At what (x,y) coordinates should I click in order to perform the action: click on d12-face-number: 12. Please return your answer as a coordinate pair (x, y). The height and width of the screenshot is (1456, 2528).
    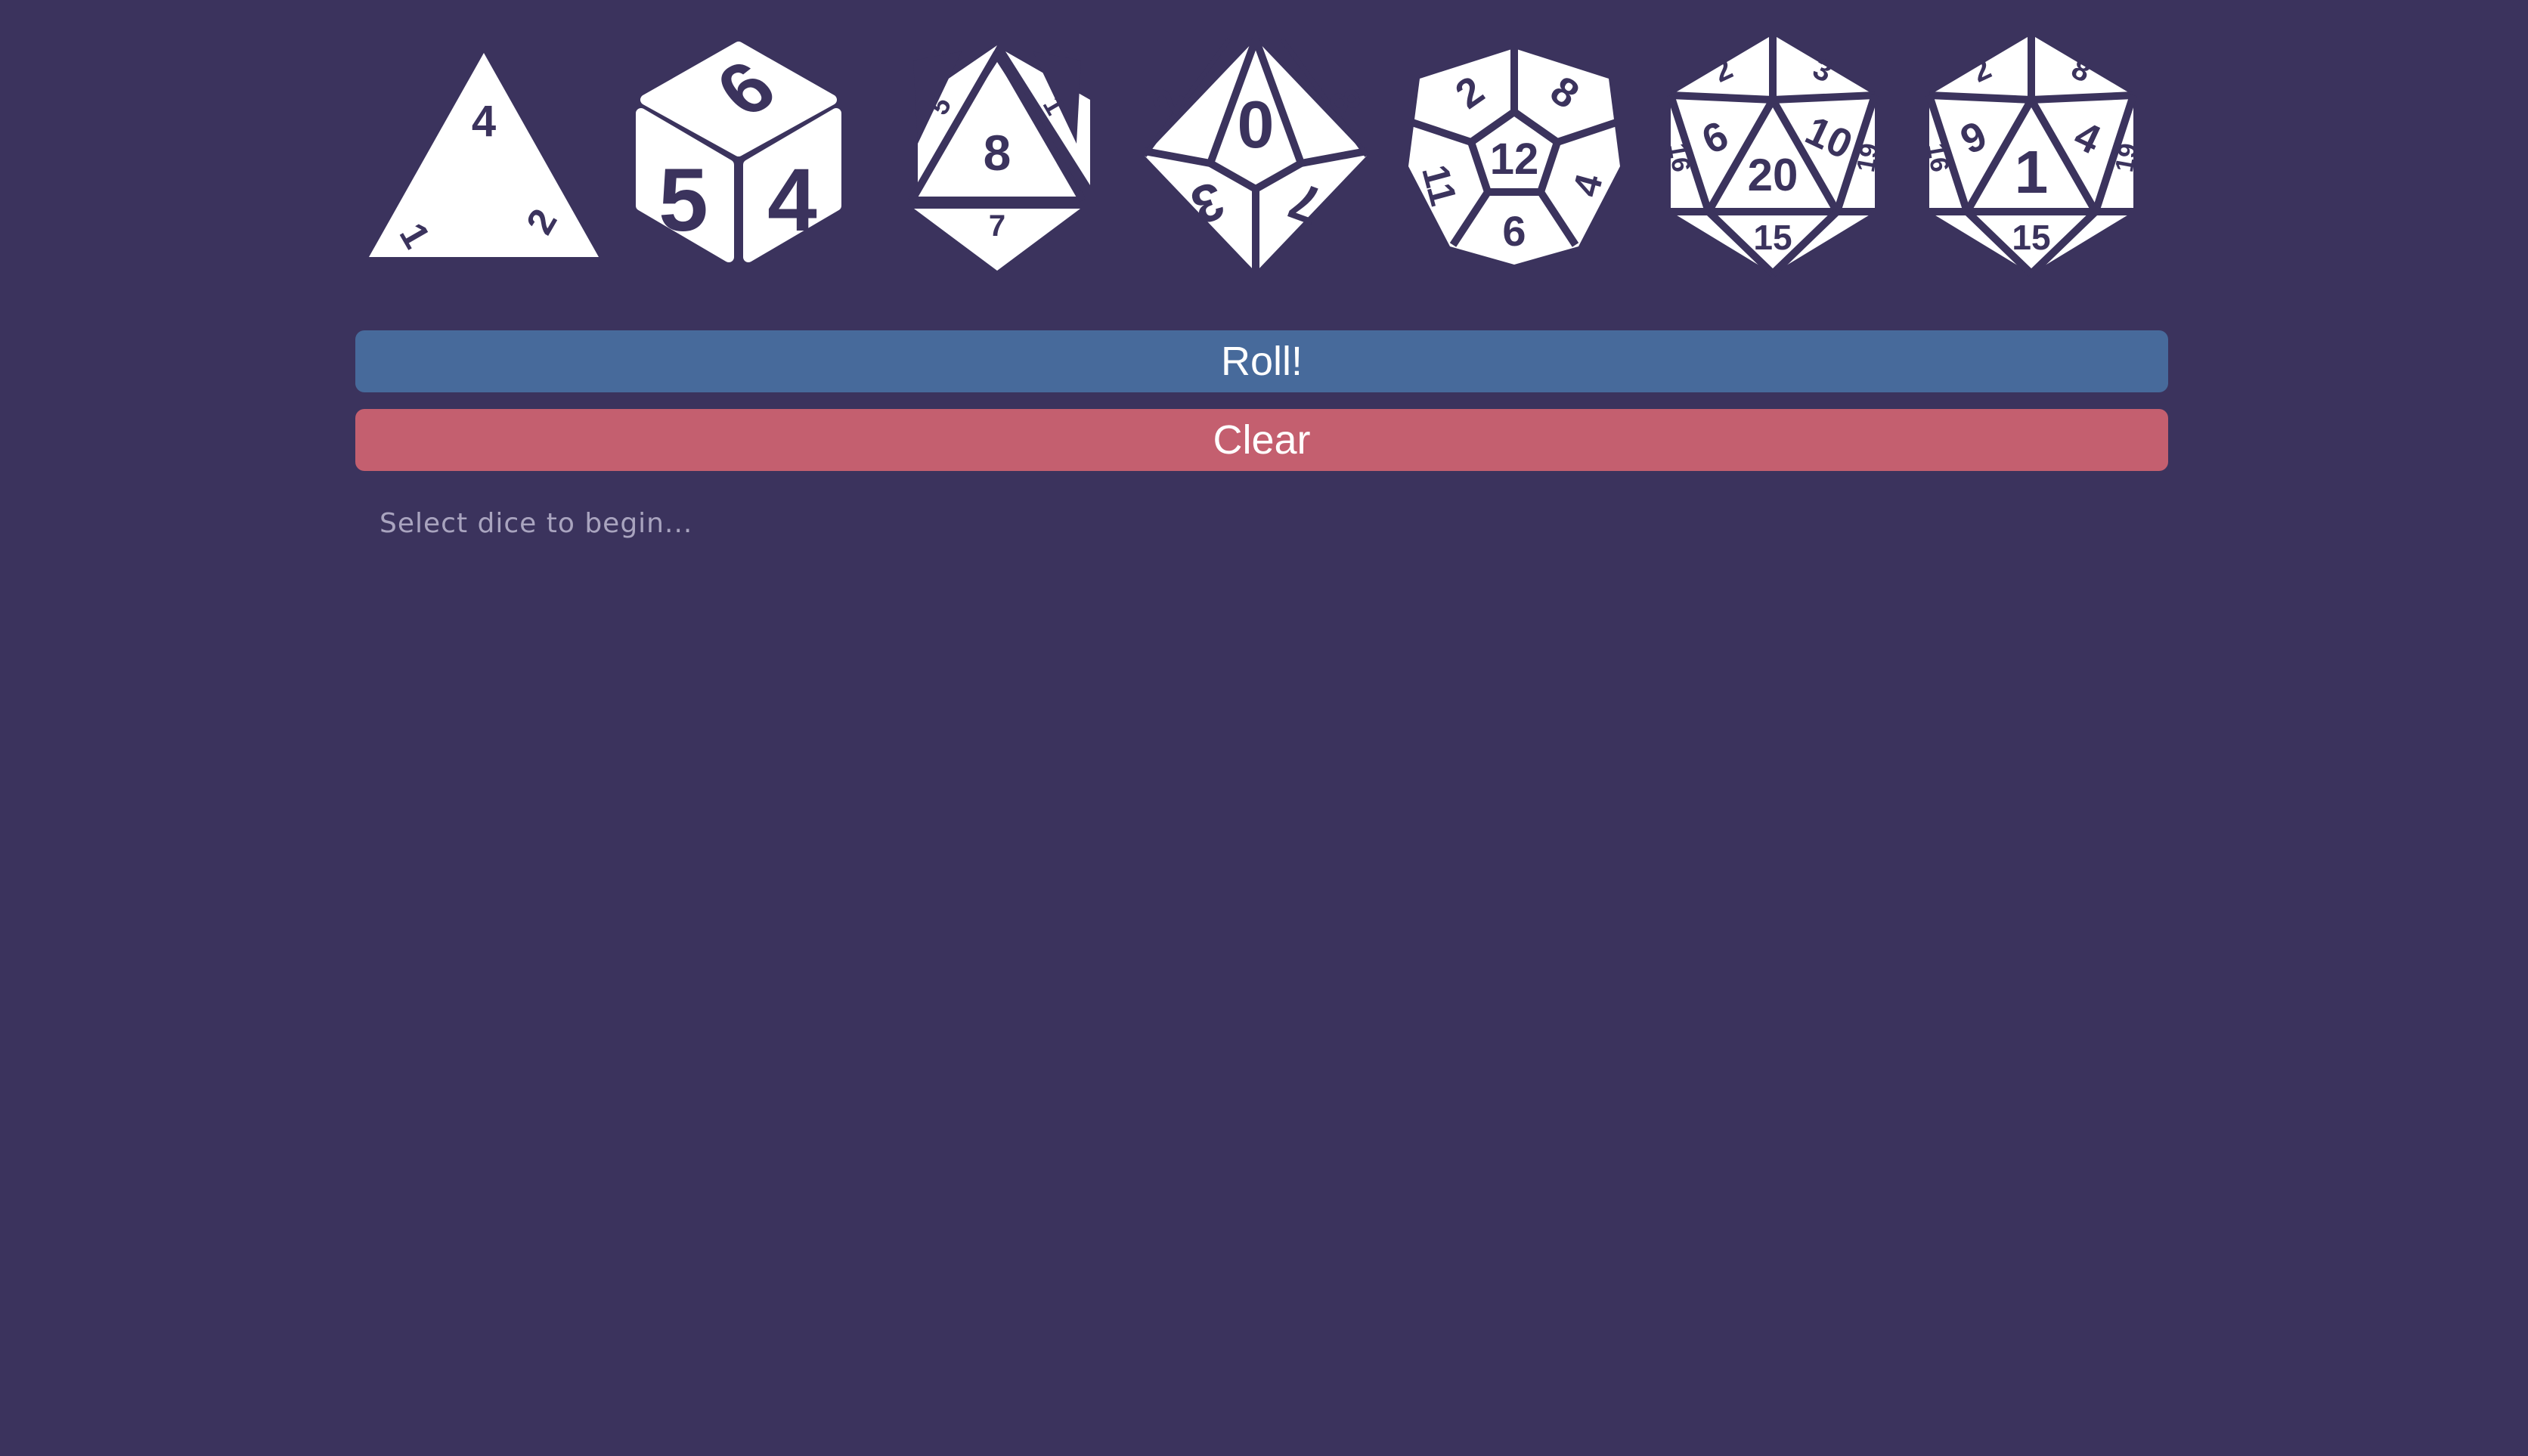
    Looking at the image, I should click on (1514, 159).